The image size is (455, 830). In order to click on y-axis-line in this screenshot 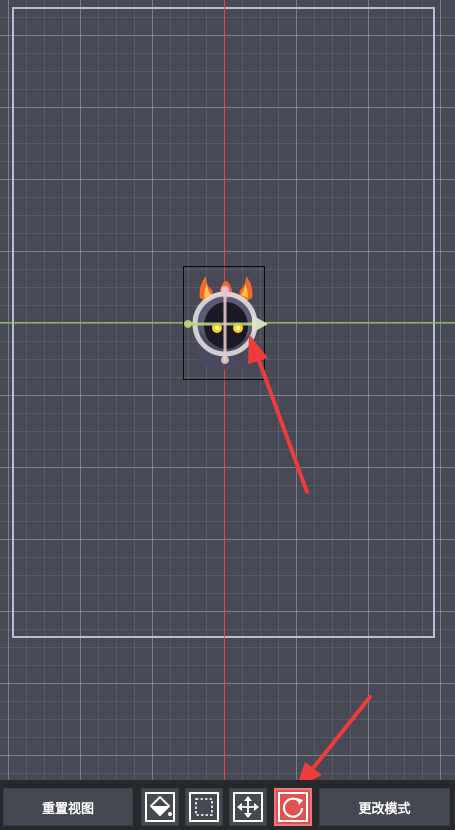, I will do `click(224, 390)`.